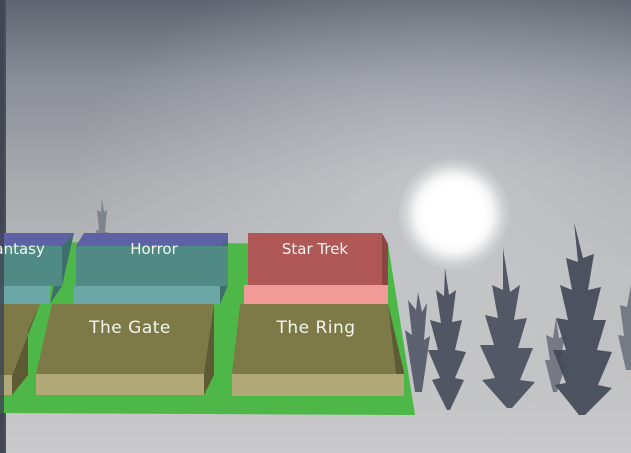 This screenshot has width=631, height=453. Describe the element at coordinates (22, 249) in the screenshot. I see `category-label-fantasy: Fantasy` at that location.